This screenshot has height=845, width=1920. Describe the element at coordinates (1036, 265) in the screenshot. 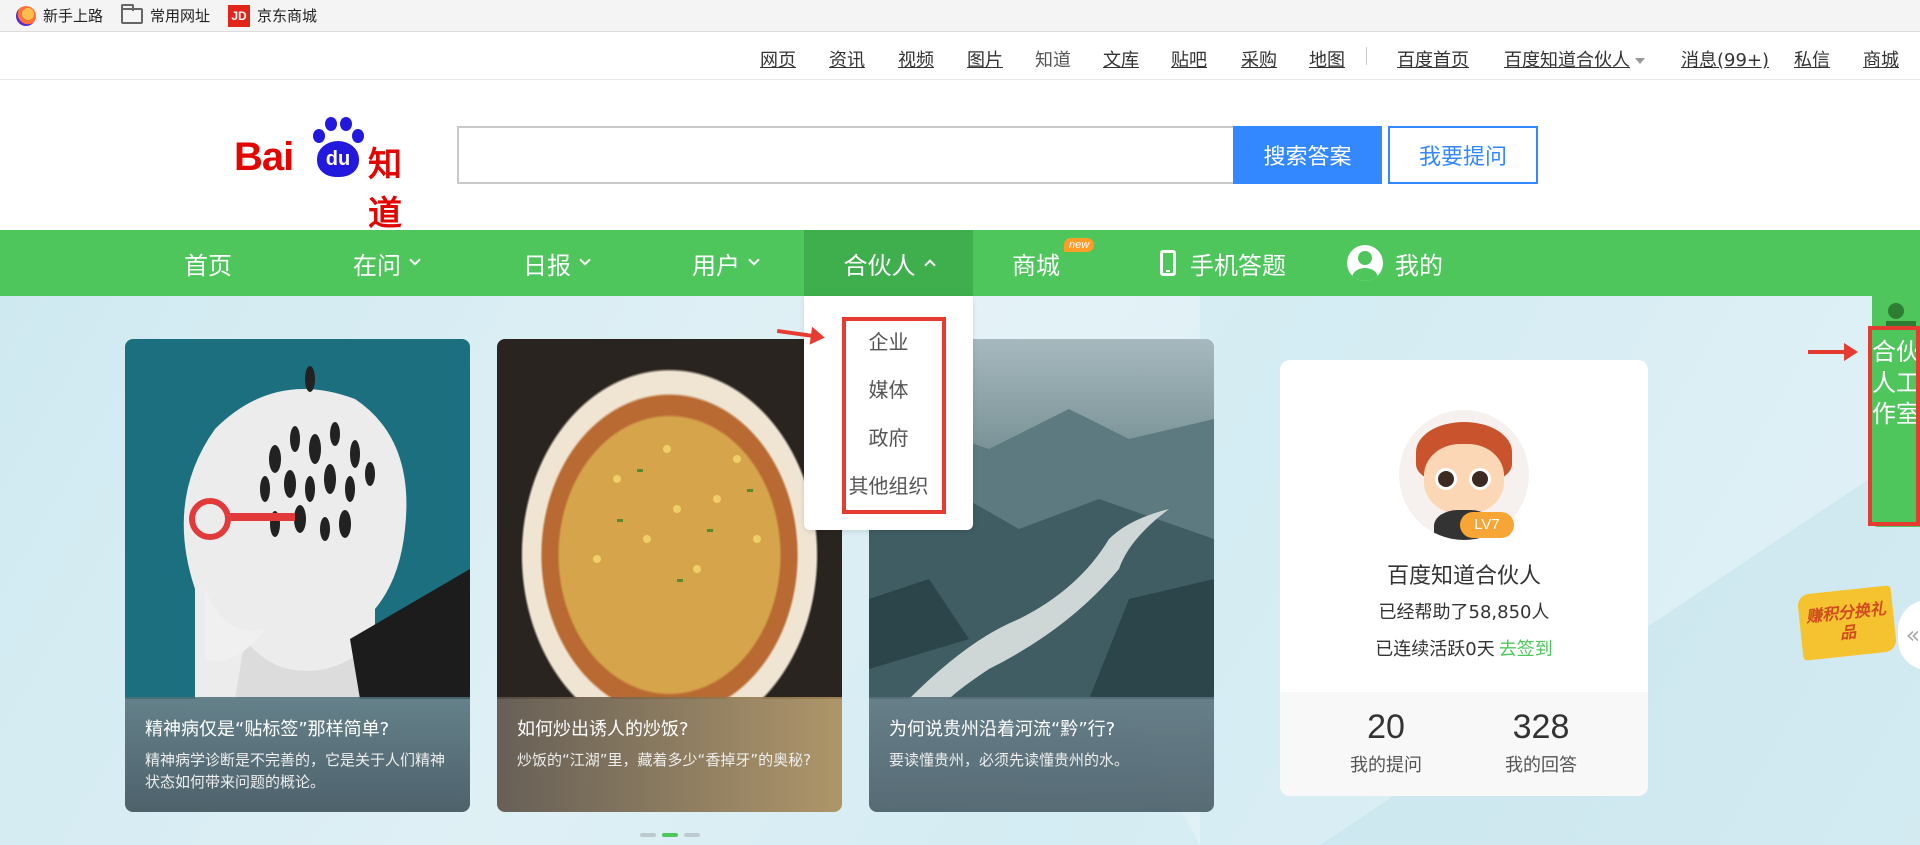

I see `nav-item-label: 商城` at that location.